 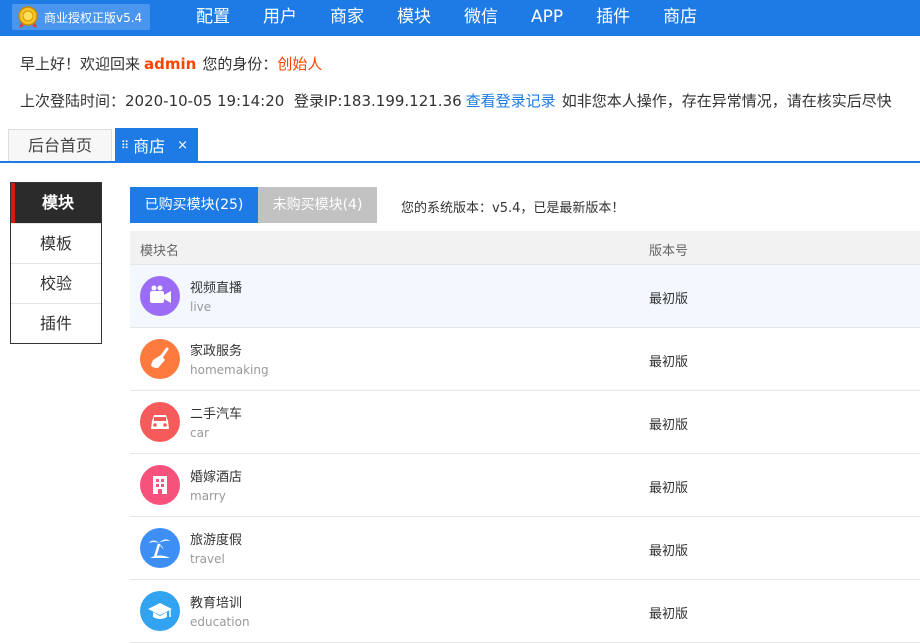 What do you see at coordinates (613, 18) in the screenshot?
I see `nav-item-plugins: 插件` at bounding box center [613, 18].